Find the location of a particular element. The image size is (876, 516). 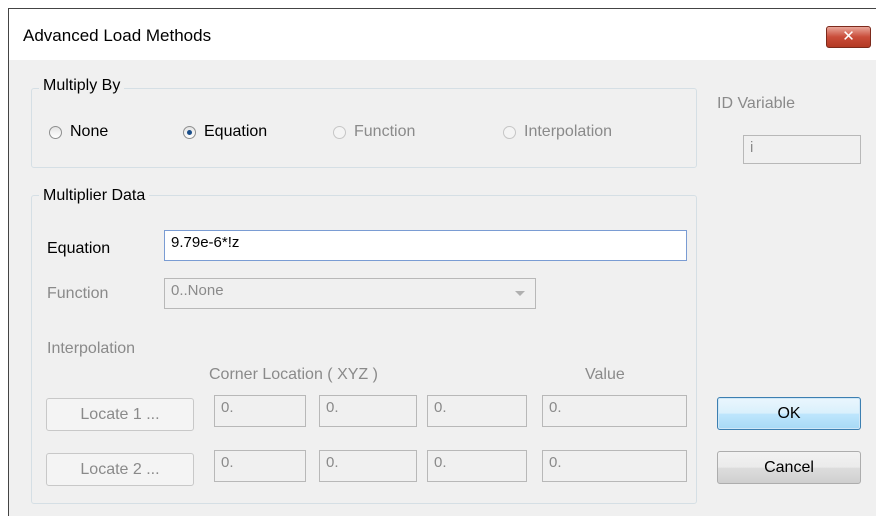

row-2-z-input: 0. is located at coordinates (477, 466).